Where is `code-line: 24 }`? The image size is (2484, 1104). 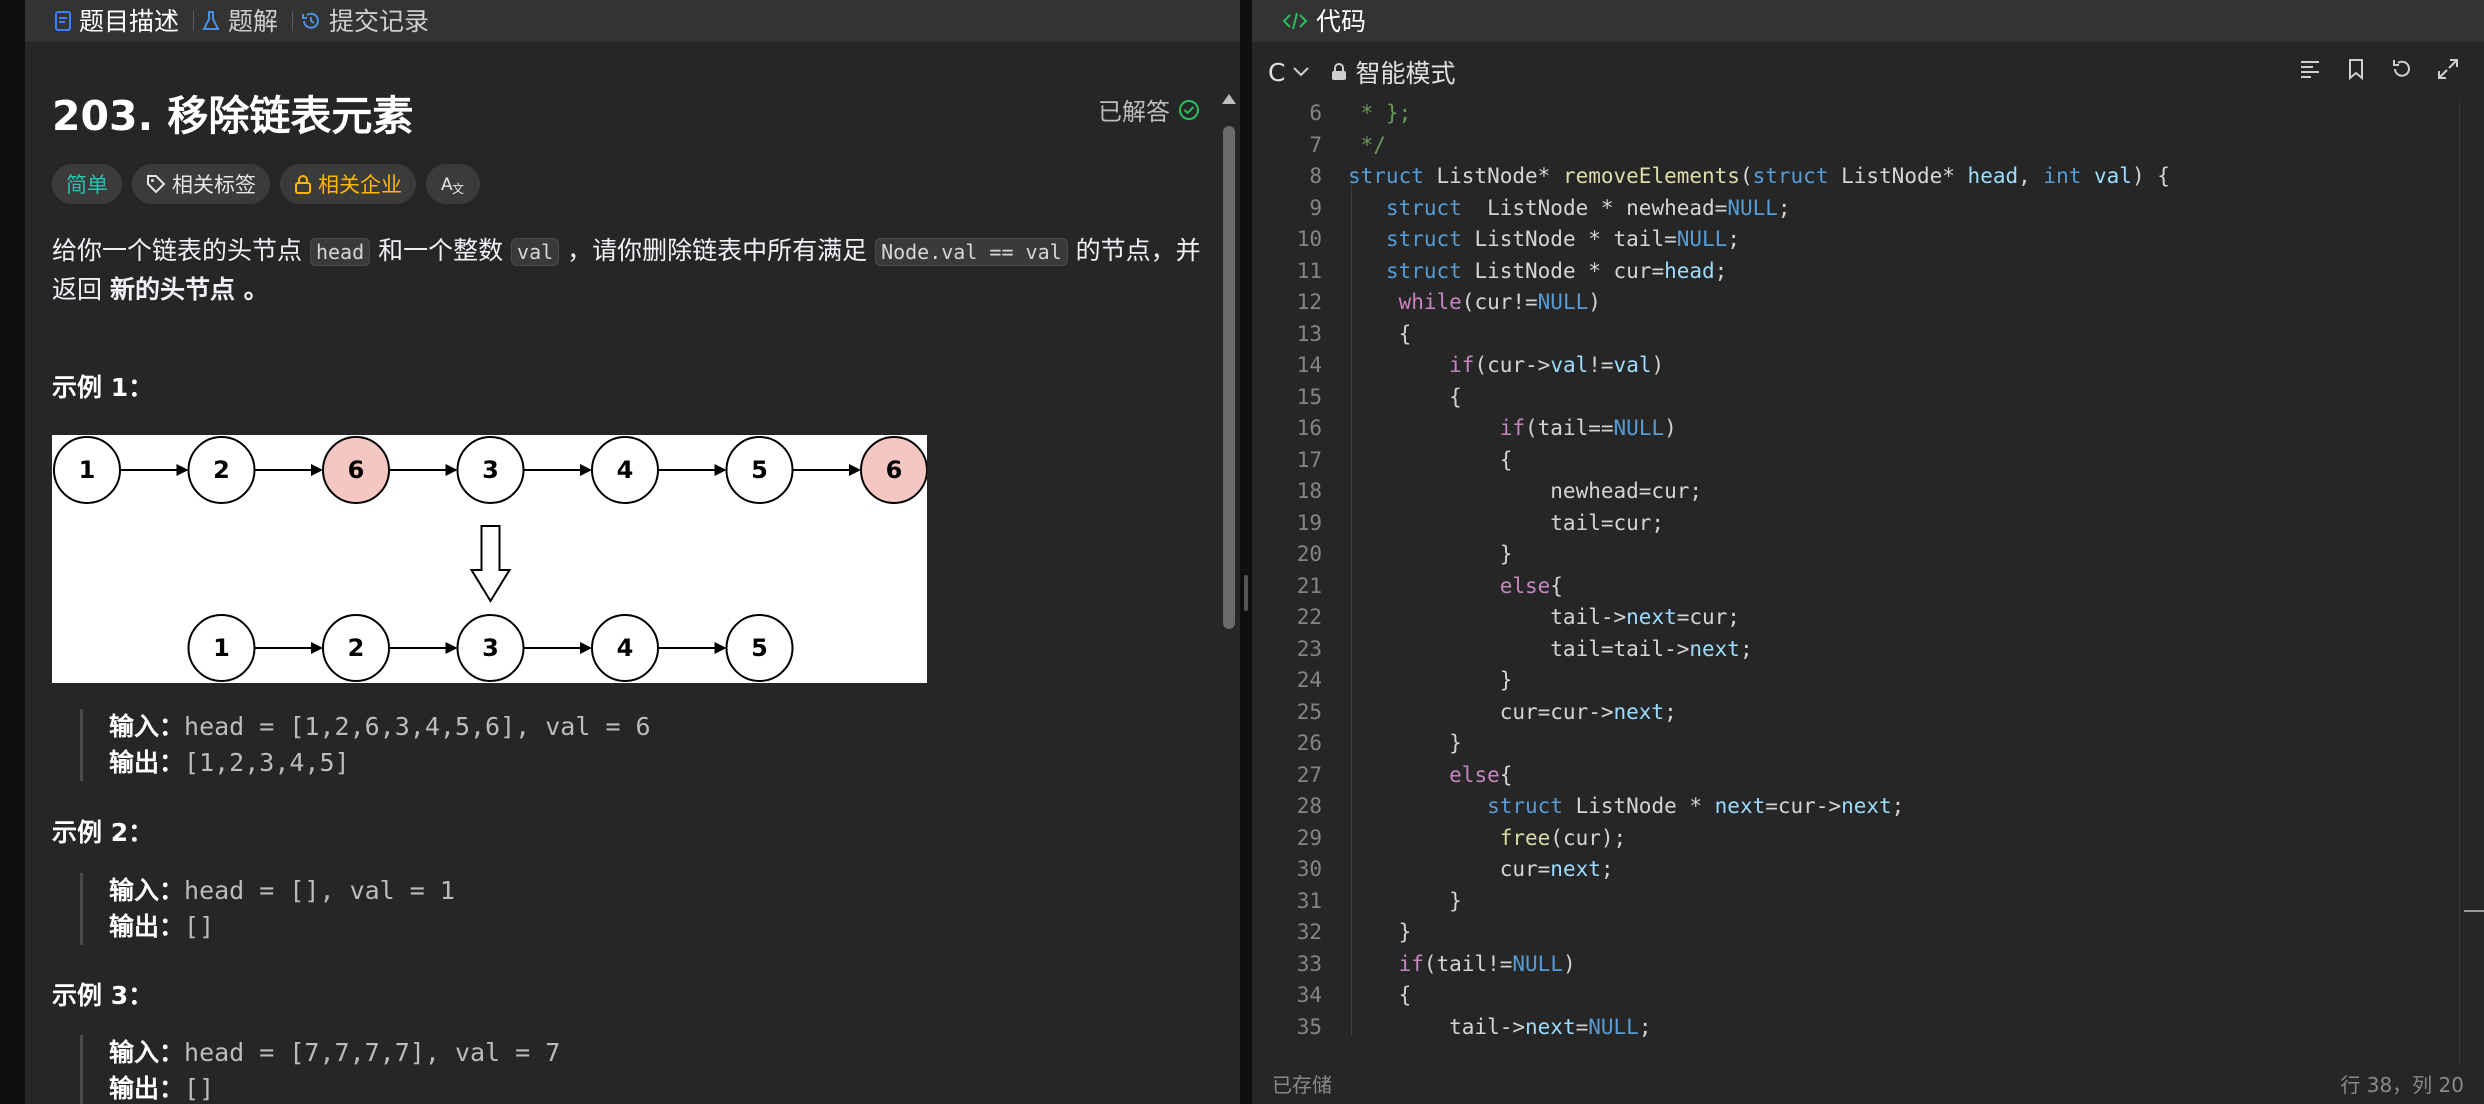
code-line: 24 } is located at coordinates (1868, 681).